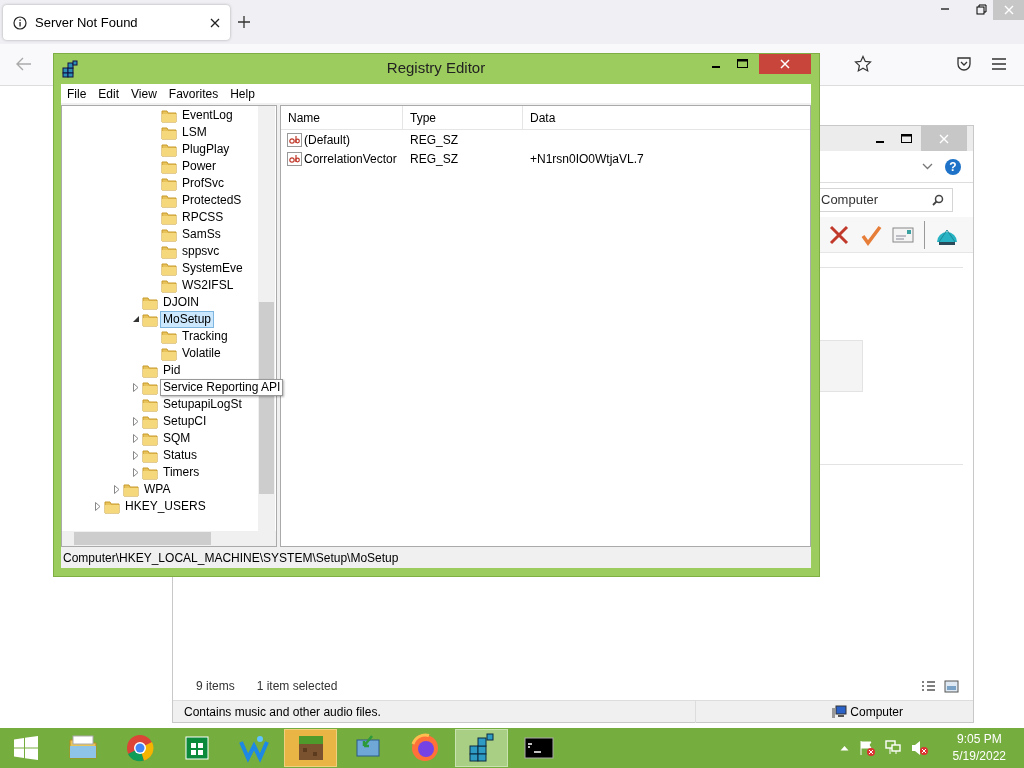 The image size is (1024, 768). I want to click on value-name: (Default), so click(327, 139).